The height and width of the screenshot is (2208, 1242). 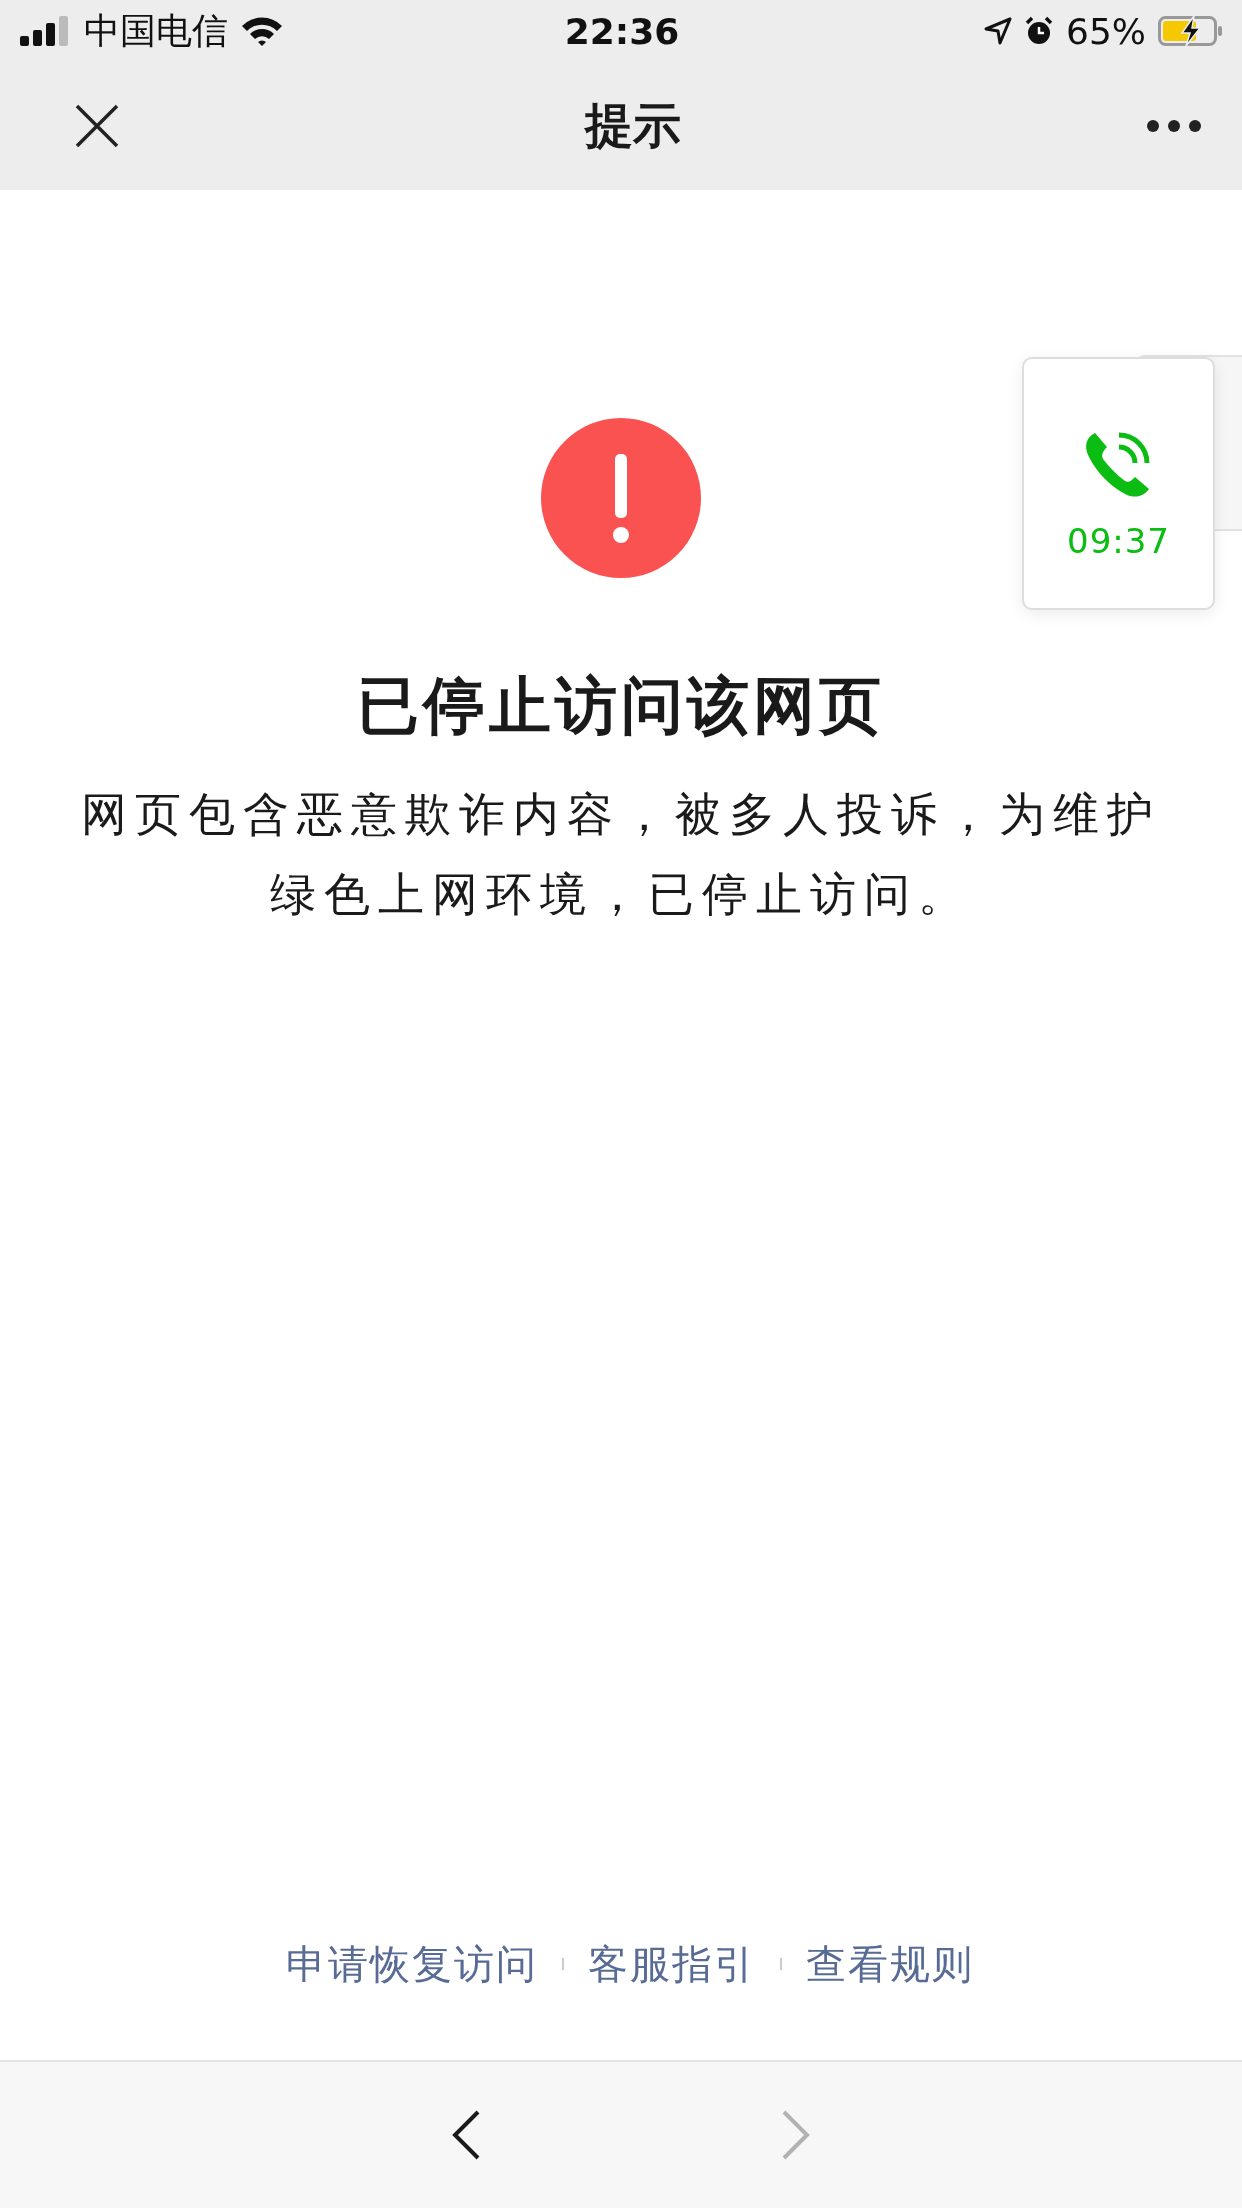 I want to click on close-icon, so click(x=97, y=126).